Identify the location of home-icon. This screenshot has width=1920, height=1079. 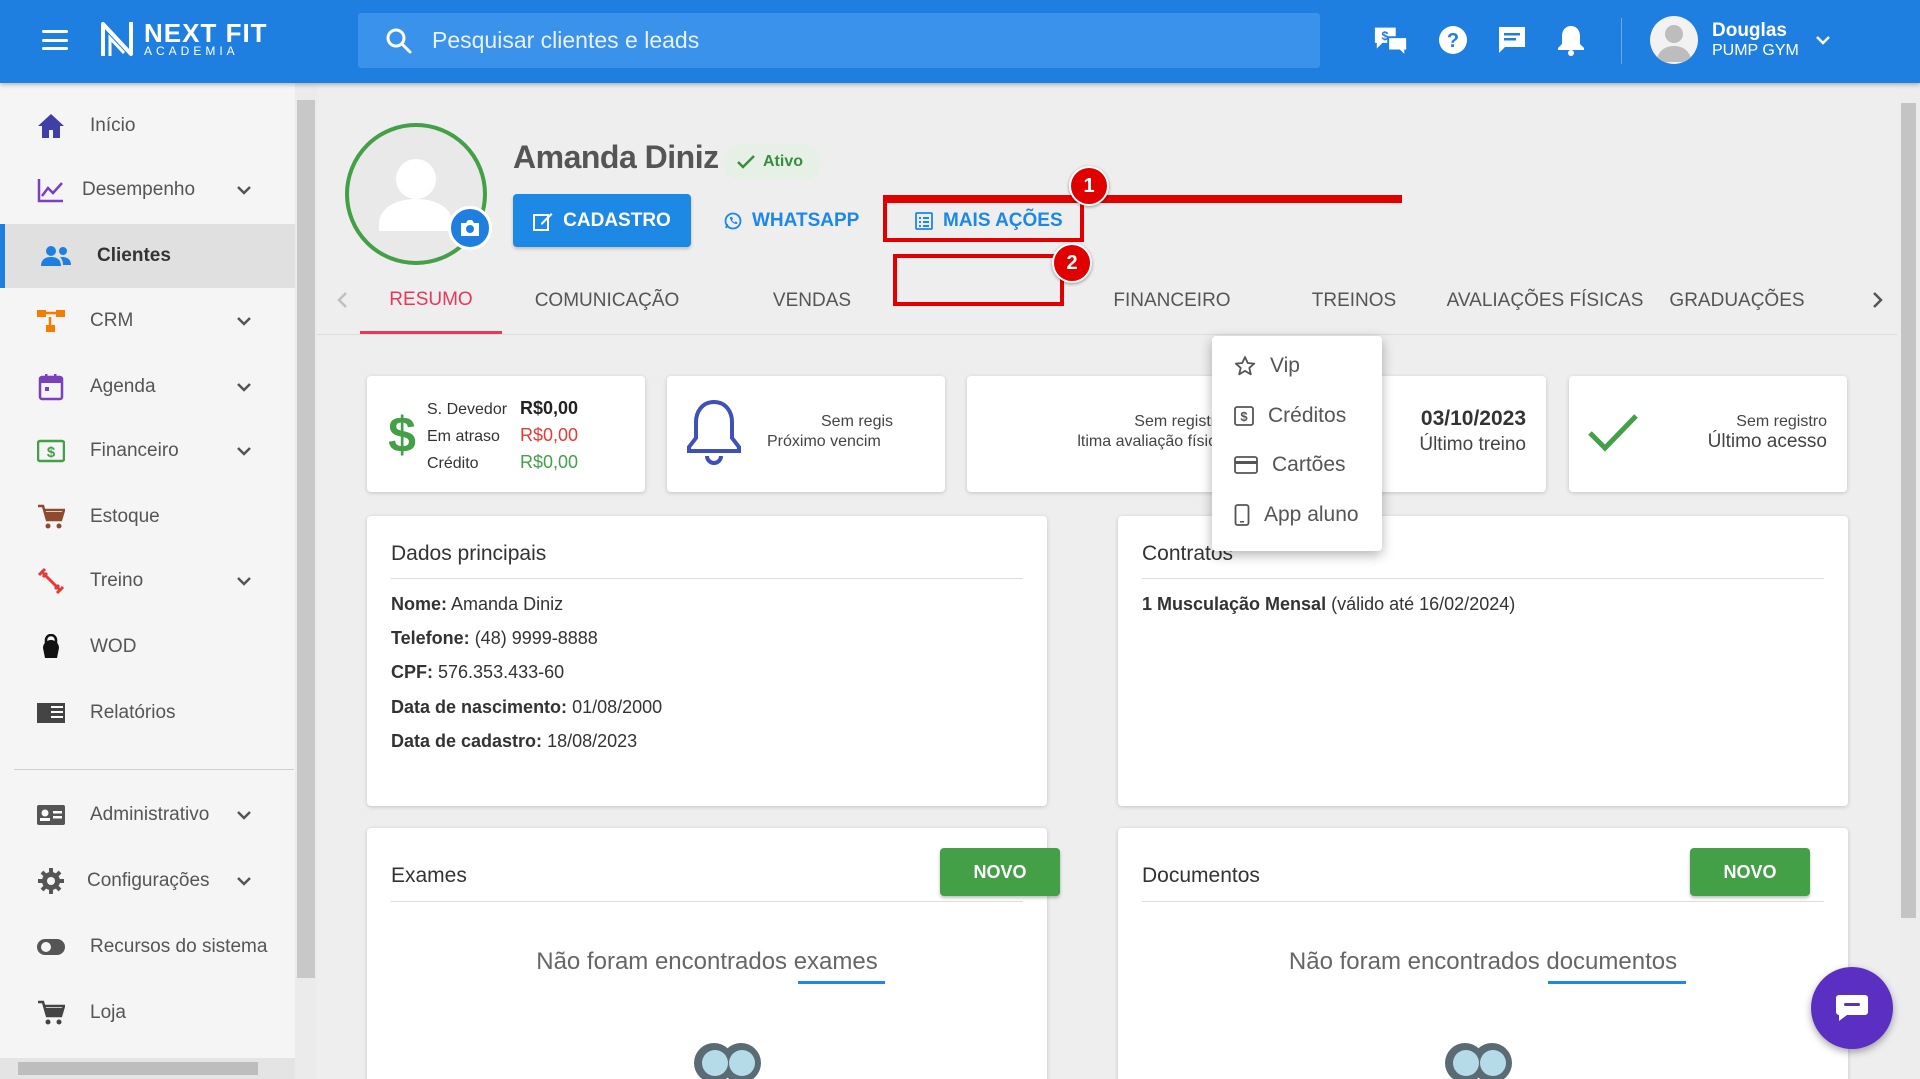
(51, 126).